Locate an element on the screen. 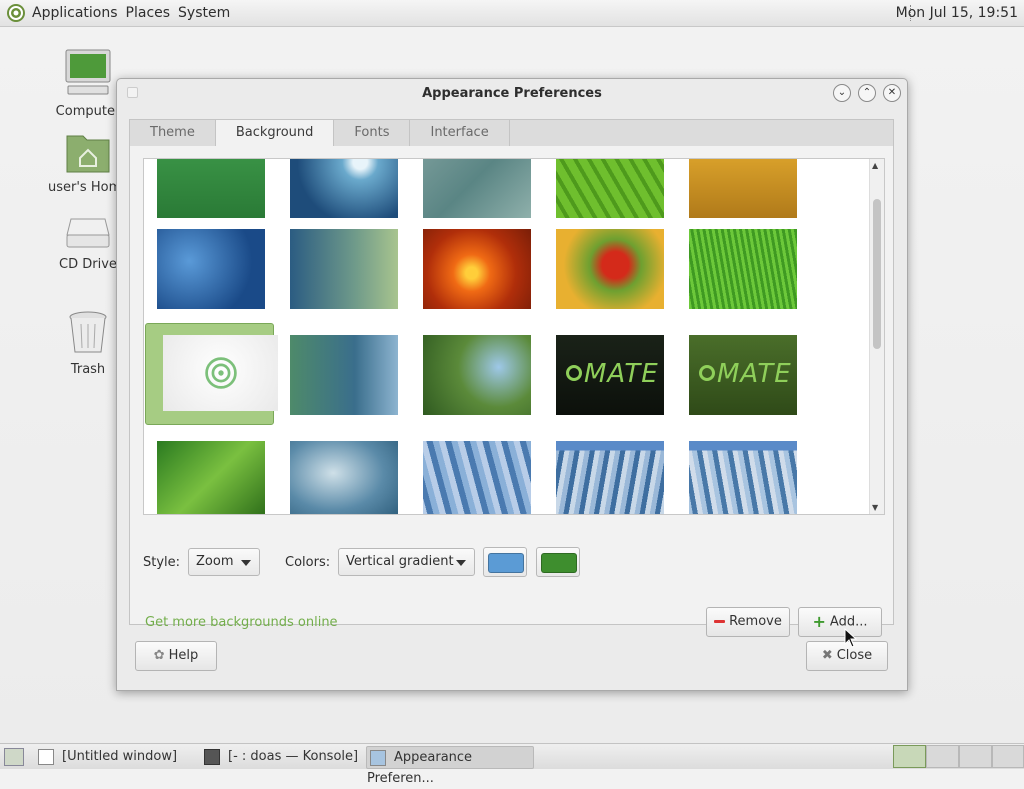 The image size is (1024, 789). close-icon: ✖ is located at coordinates (827, 655).